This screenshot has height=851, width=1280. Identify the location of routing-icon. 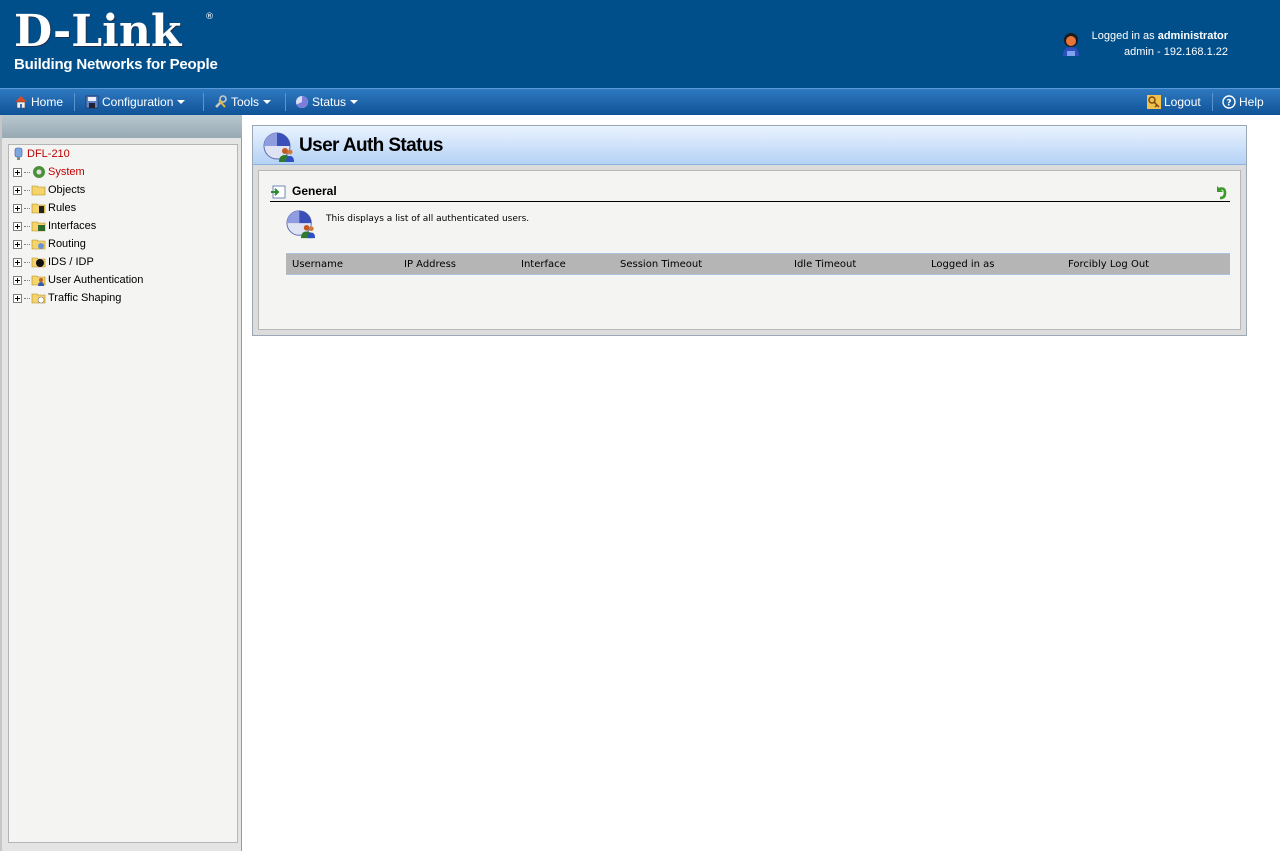
(38, 244).